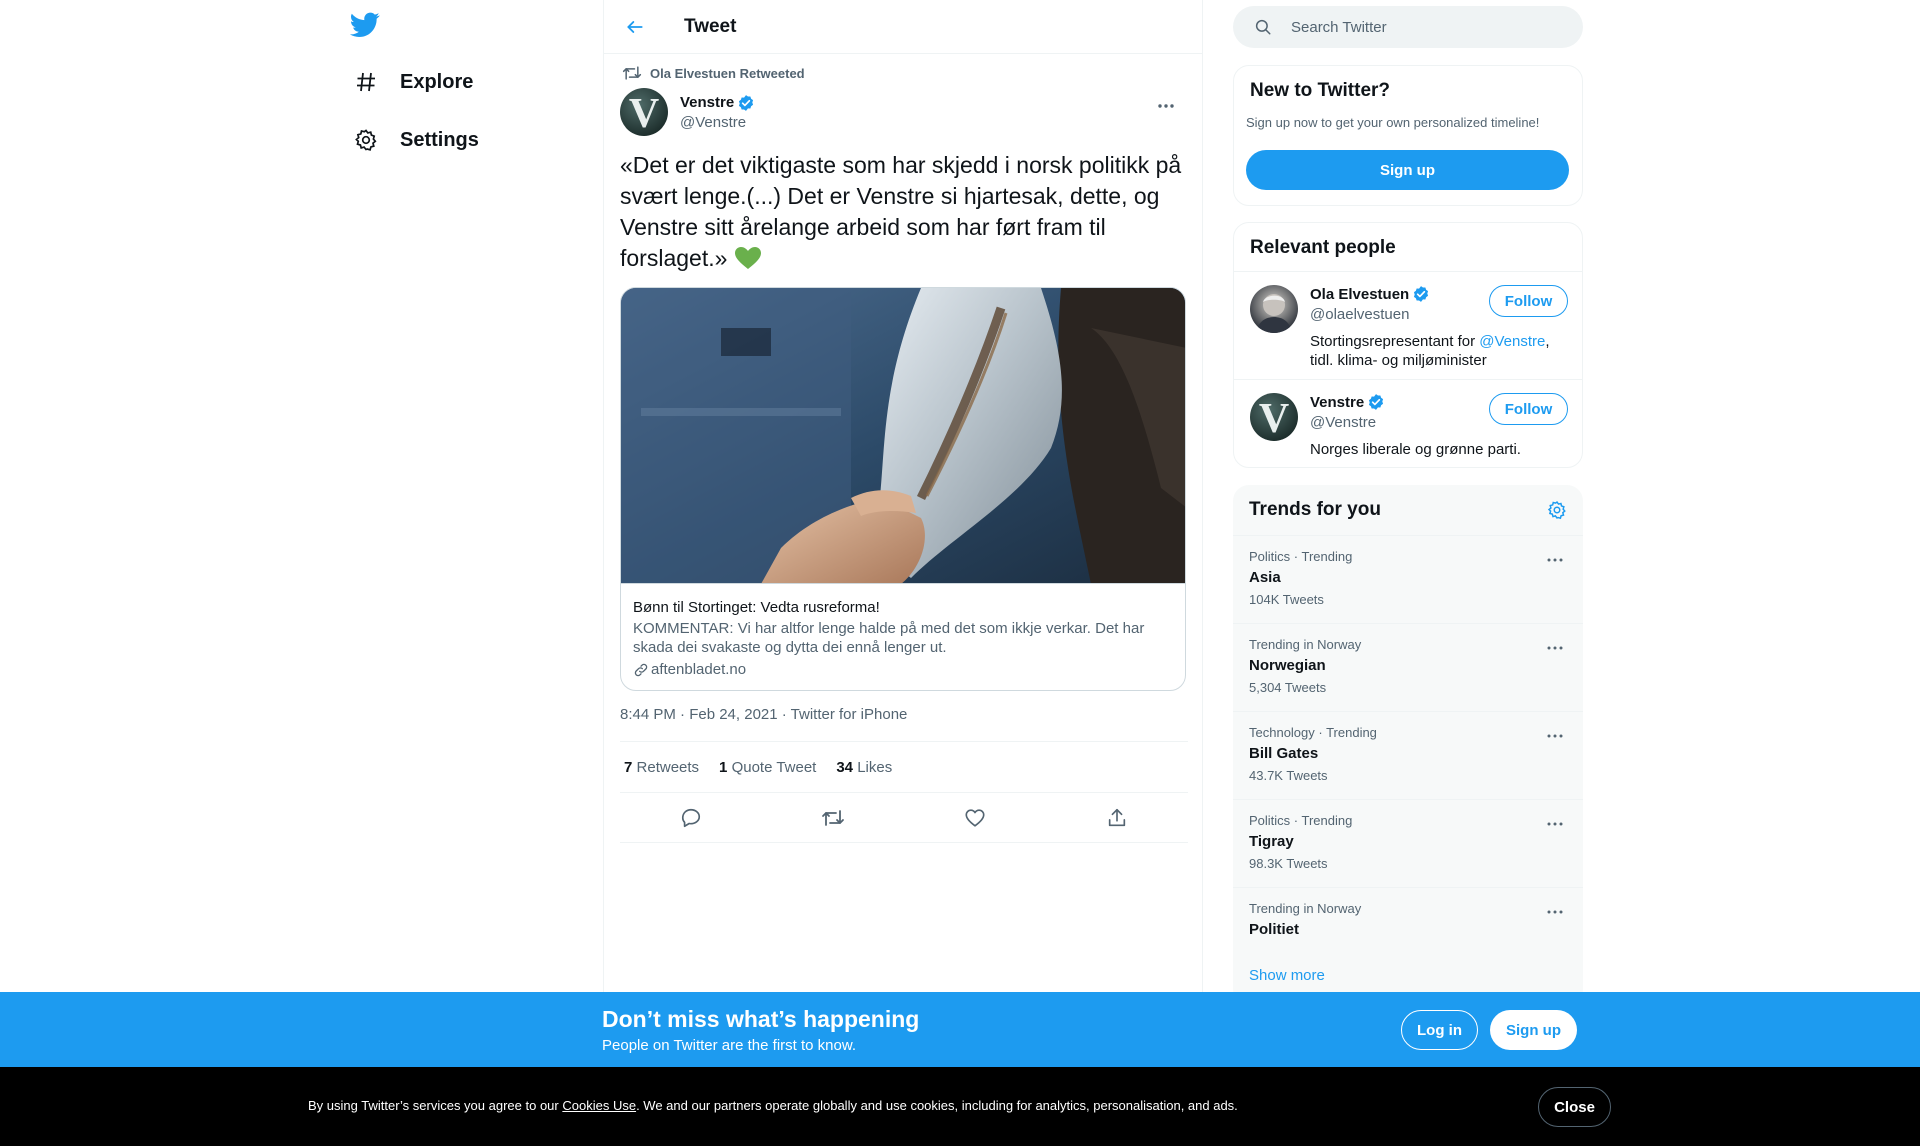 This screenshot has height=1146, width=1920. Describe the element at coordinates (691, 818) in the screenshot. I see `reply-icon` at that location.